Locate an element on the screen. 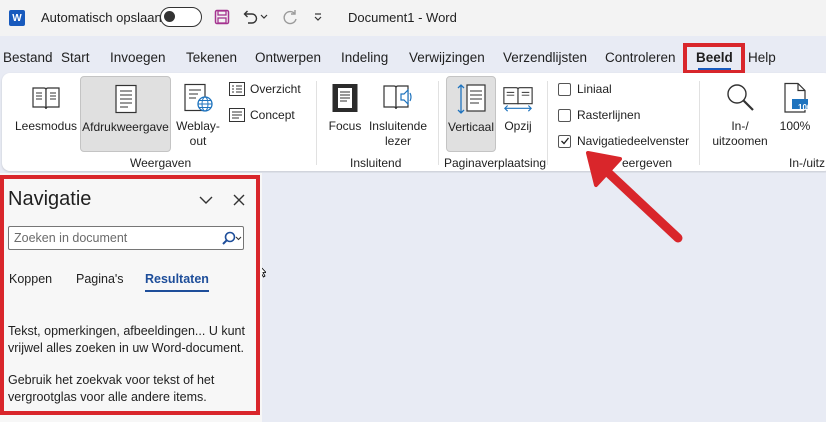 The image size is (826, 422). tab-verzendlijsten: Verzendlijsten is located at coordinates (545, 57).